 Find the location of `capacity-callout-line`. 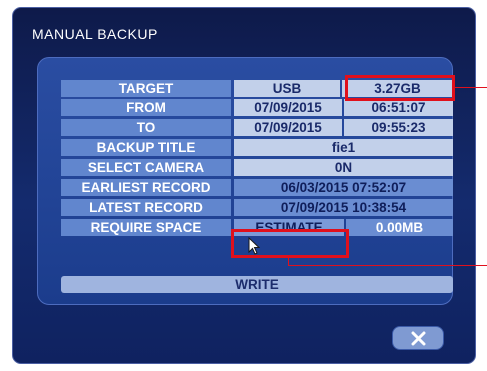

capacity-callout-line is located at coordinates (471, 87).